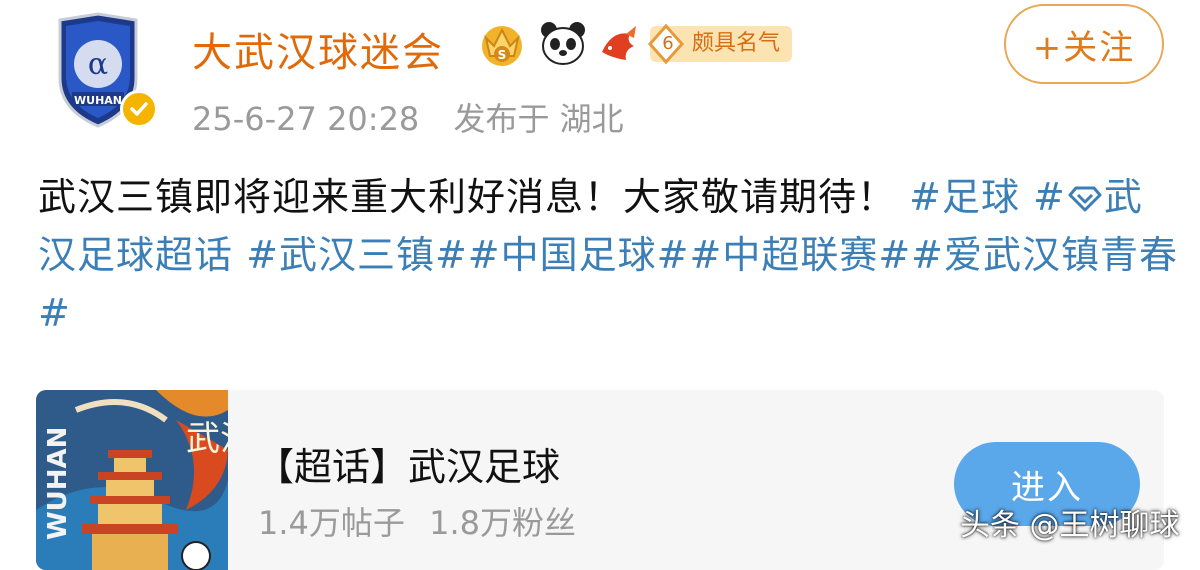  I want to click on supertopic-post-count: 1.4万帖子, so click(331, 523).